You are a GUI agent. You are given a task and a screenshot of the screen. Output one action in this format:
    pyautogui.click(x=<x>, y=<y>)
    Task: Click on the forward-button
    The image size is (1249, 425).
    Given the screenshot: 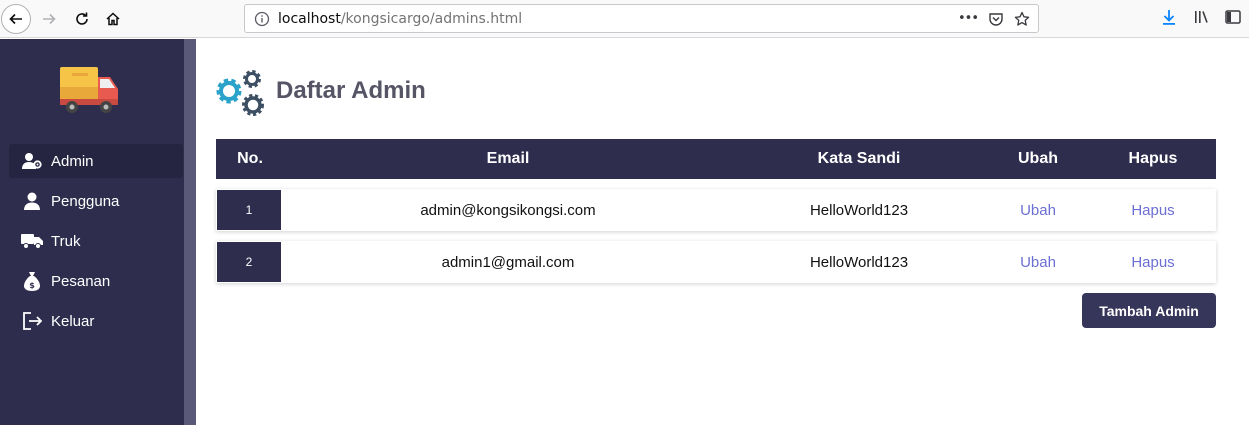 What is the action you would take?
    pyautogui.click(x=49, y=19)
    